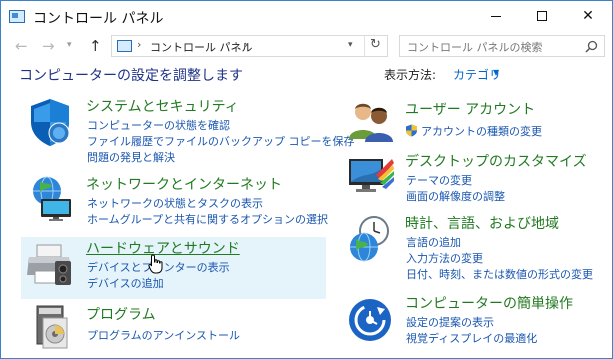 The height and width of the screenshot is (359, 613). I want to click on clock-language-region-icon, so click(370, 239).